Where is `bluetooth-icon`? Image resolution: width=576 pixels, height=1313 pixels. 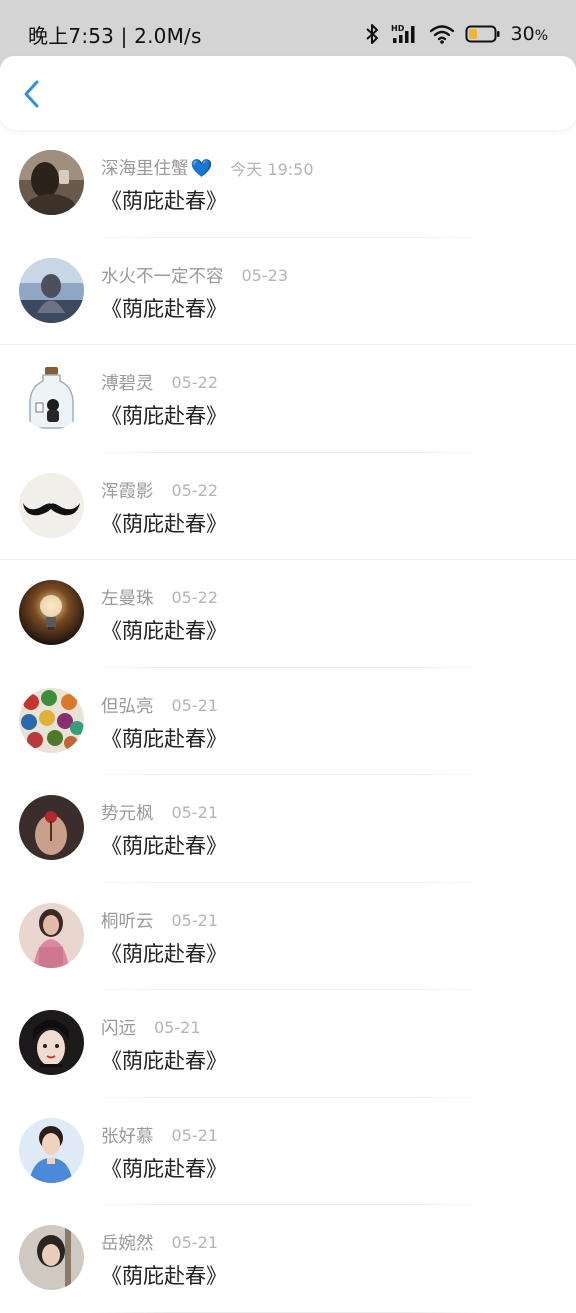 bluetooth-icon is located at coordinates (373, 34).